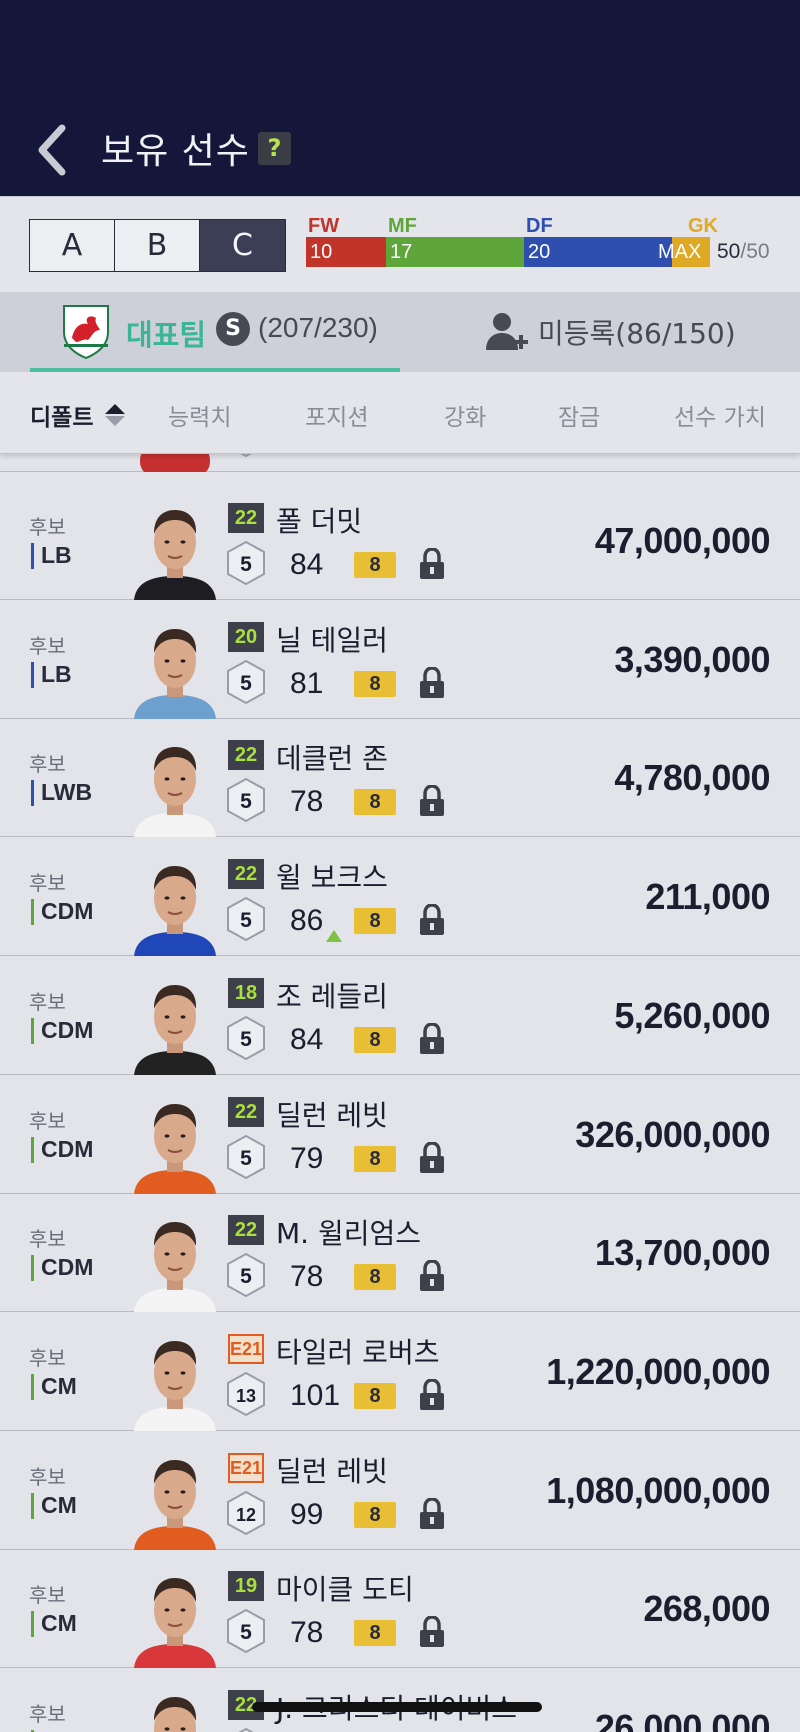  I want to click on squad-slot-selector: A B C, so click(157, 245).